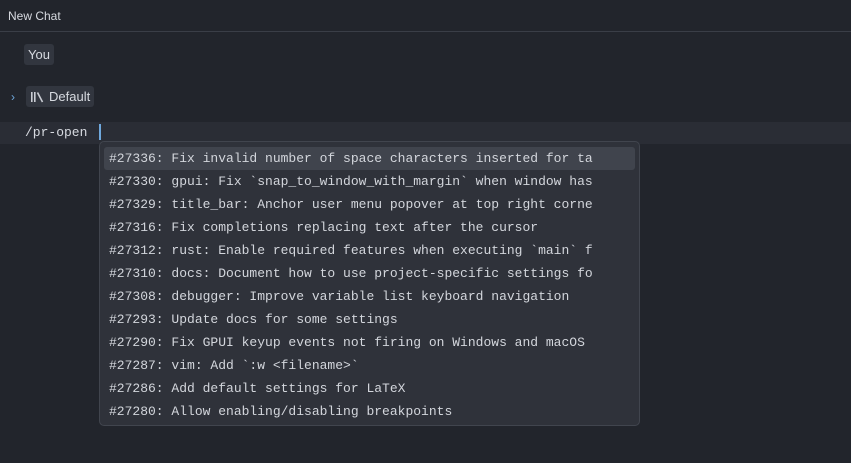 The height and width of the screenshot is (463, 851). What do you see at coordinates (369, 365) in the screenshot?
I see `completion-item: #27287: vim: Add `:w <filename>`` at bounding box center [369, 365].